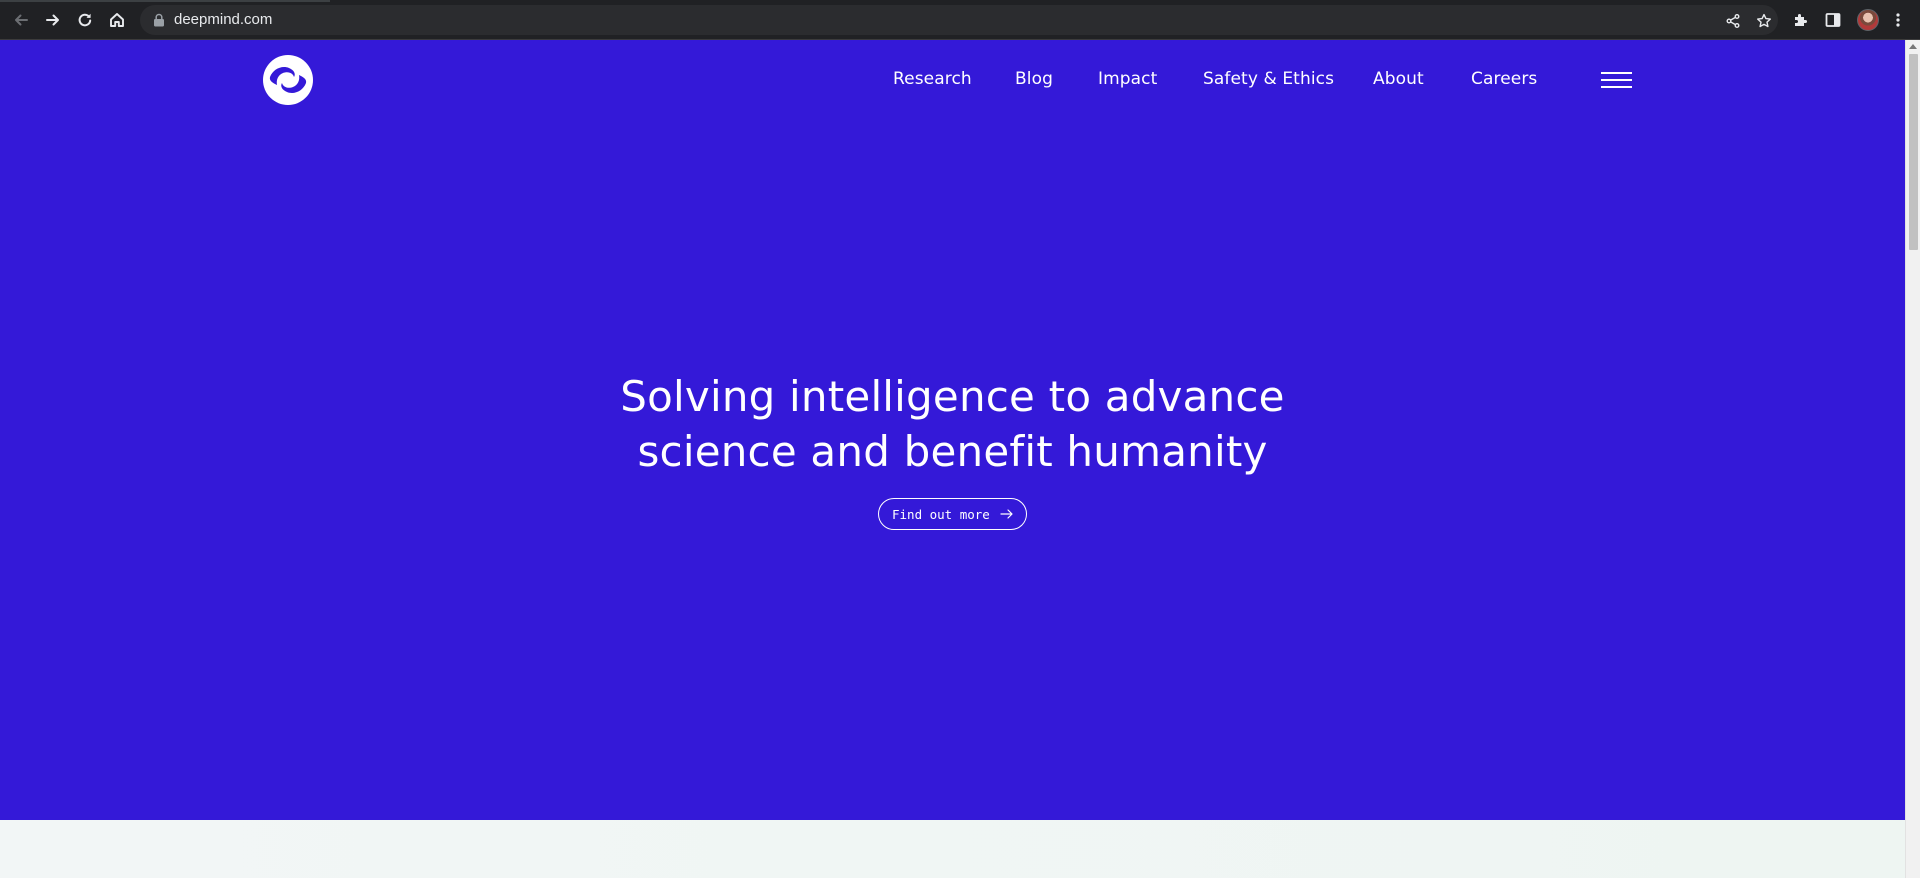 The image size is (1920, 878). Describe the element at coordinates (85, 20) in the screenshot. I see `reload-icon` at that location.